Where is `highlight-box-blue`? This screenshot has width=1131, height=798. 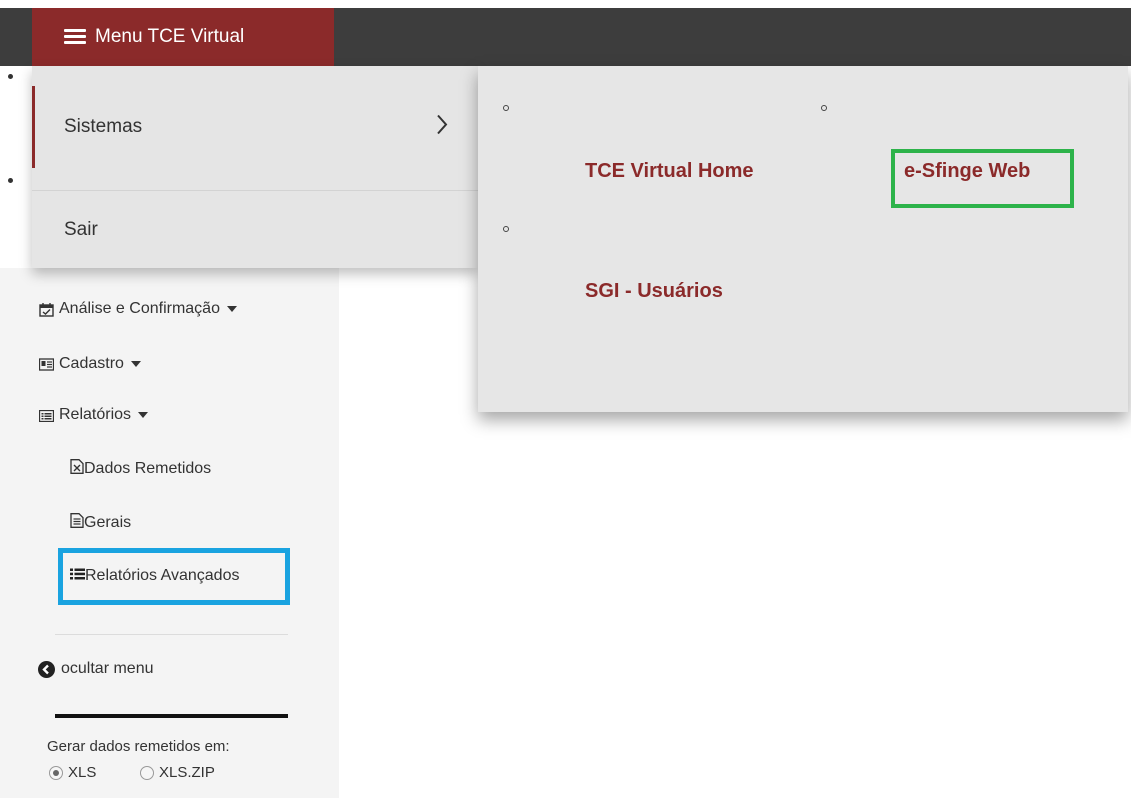
highlight-box-blue is located at coordinates (174, 576).